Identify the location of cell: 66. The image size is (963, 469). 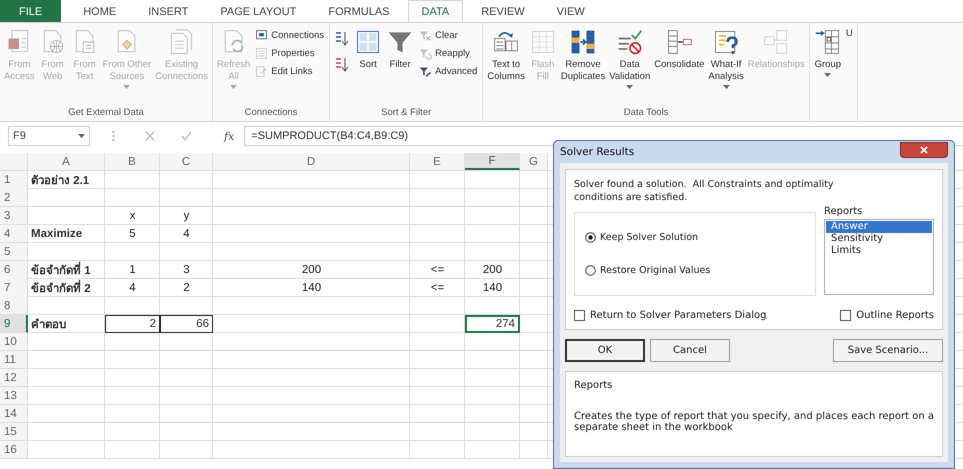
(186, 324).